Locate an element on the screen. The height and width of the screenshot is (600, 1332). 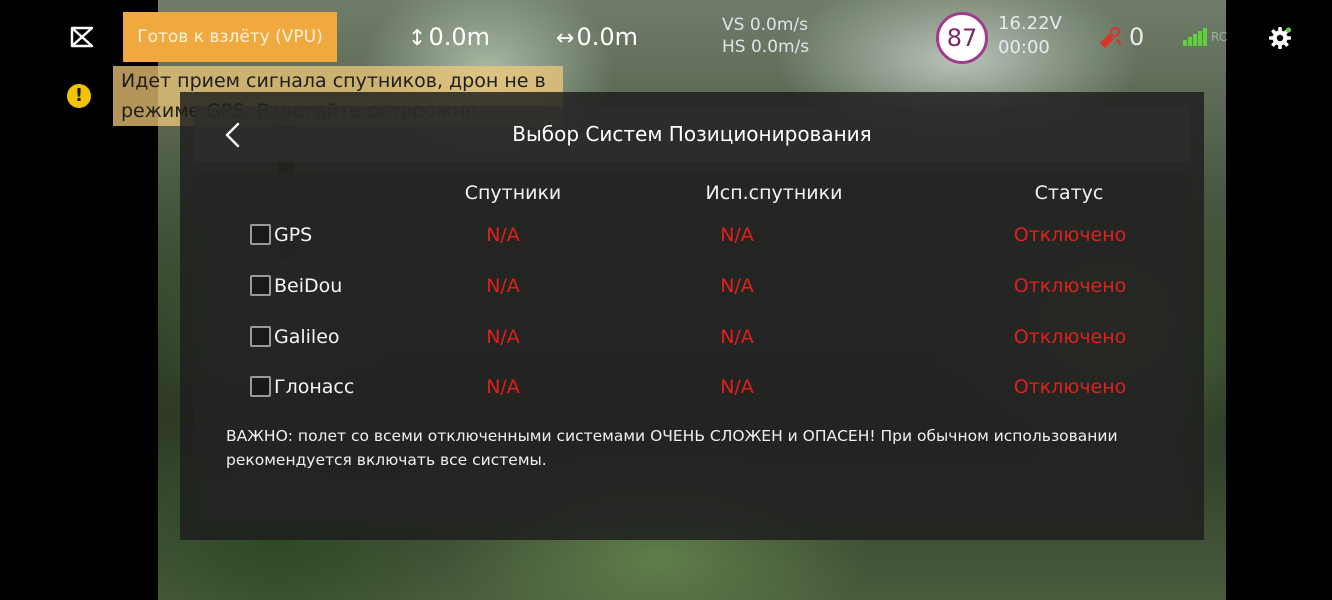
altitude-value: 0.0m is located at coordinates (459, 37).